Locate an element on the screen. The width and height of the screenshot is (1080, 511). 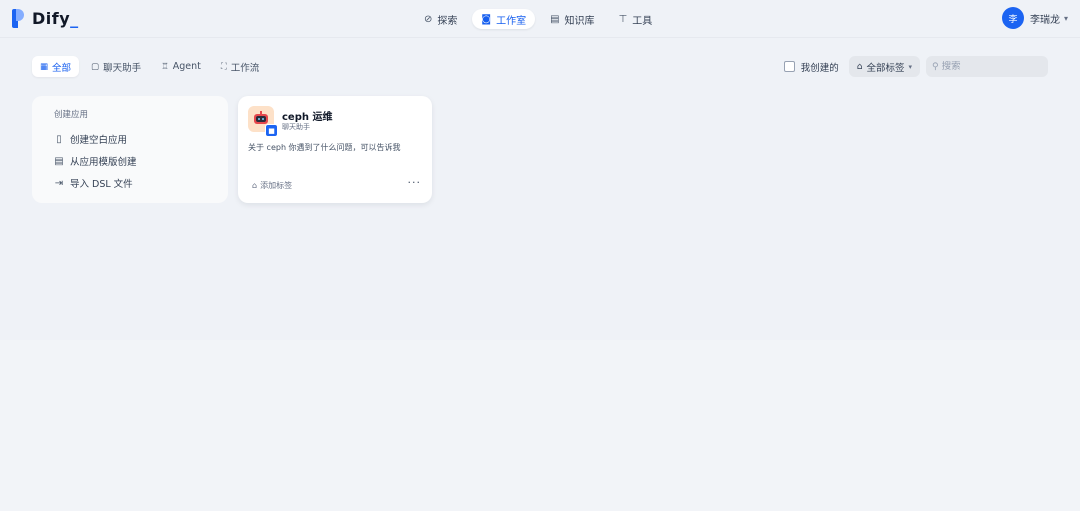
tag-filter-select: ⌂ 全部标签 ▾ is located at coordinates (884, 66).